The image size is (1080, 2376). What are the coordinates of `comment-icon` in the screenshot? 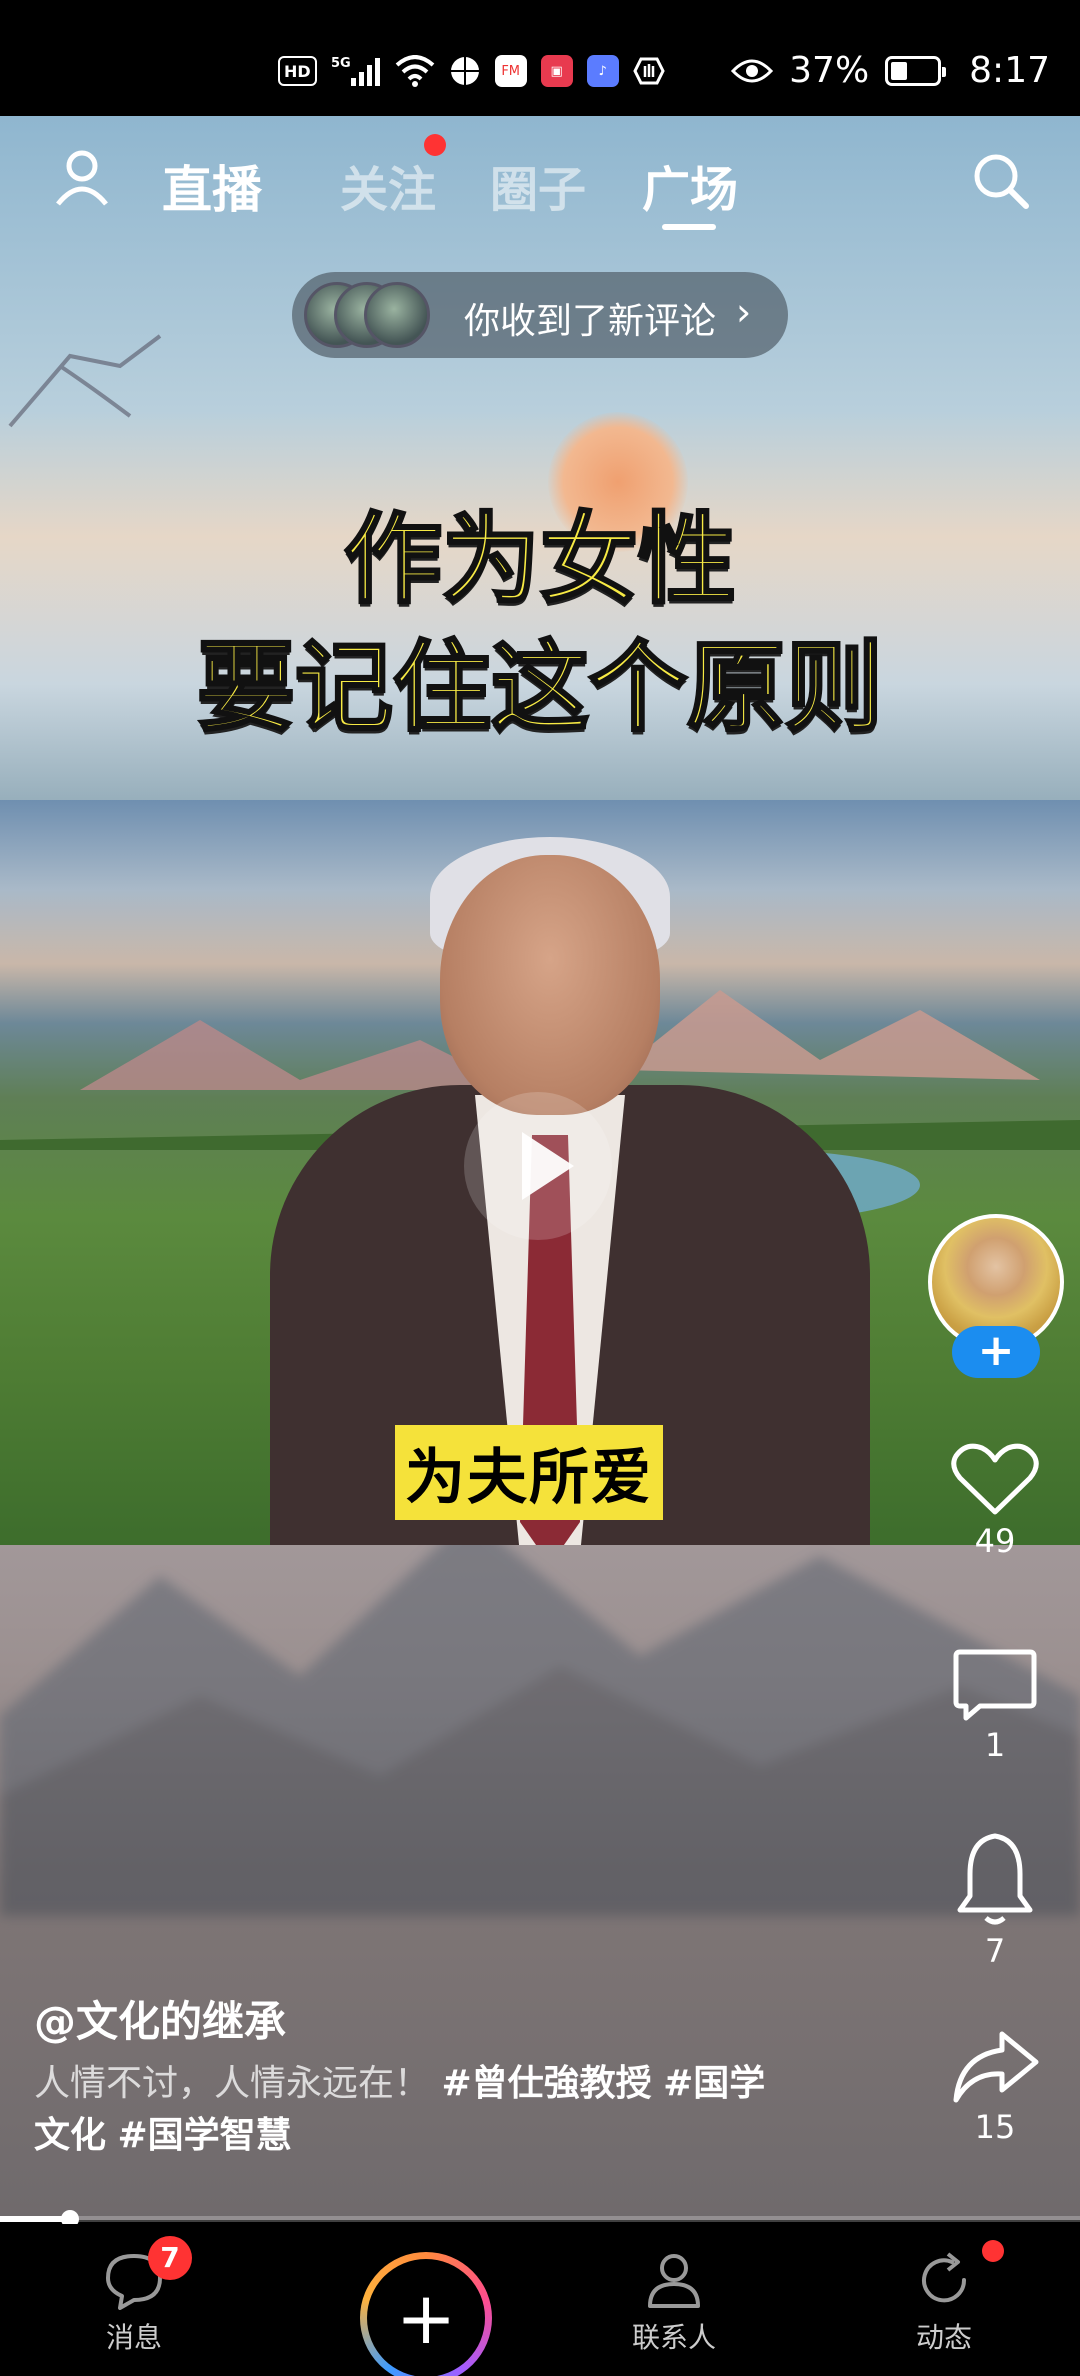 It's located at (995, 1685).